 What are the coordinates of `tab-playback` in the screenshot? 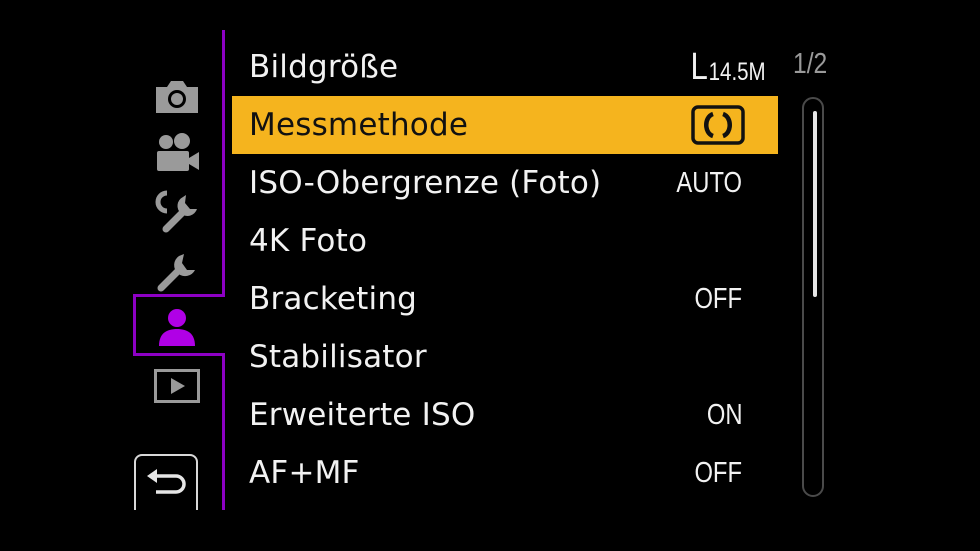 It's located at (177, 386).